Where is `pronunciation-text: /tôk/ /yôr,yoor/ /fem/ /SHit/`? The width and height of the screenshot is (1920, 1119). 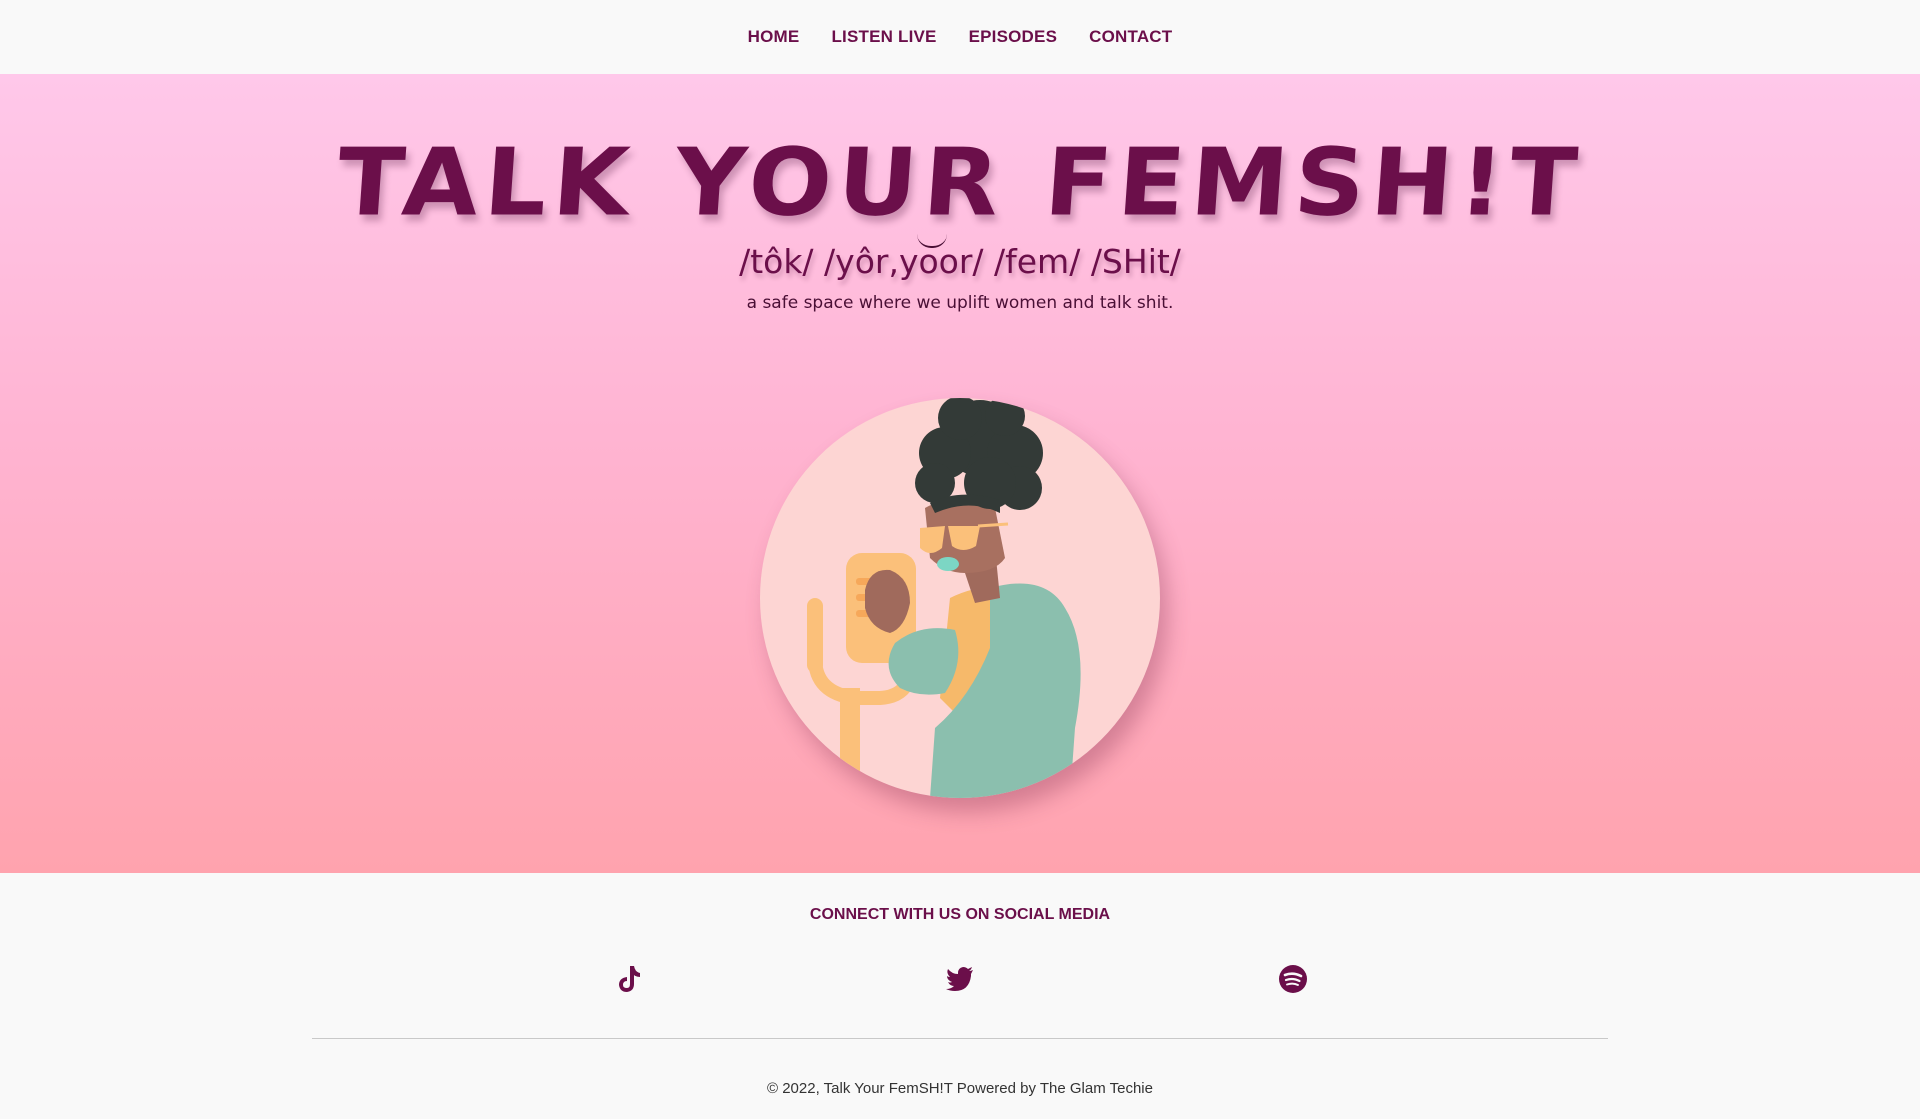
pronunciation-text: /tôk/ /yôr,yoor/ /fem/ /SHit/ is located at coordinates (960, 261).